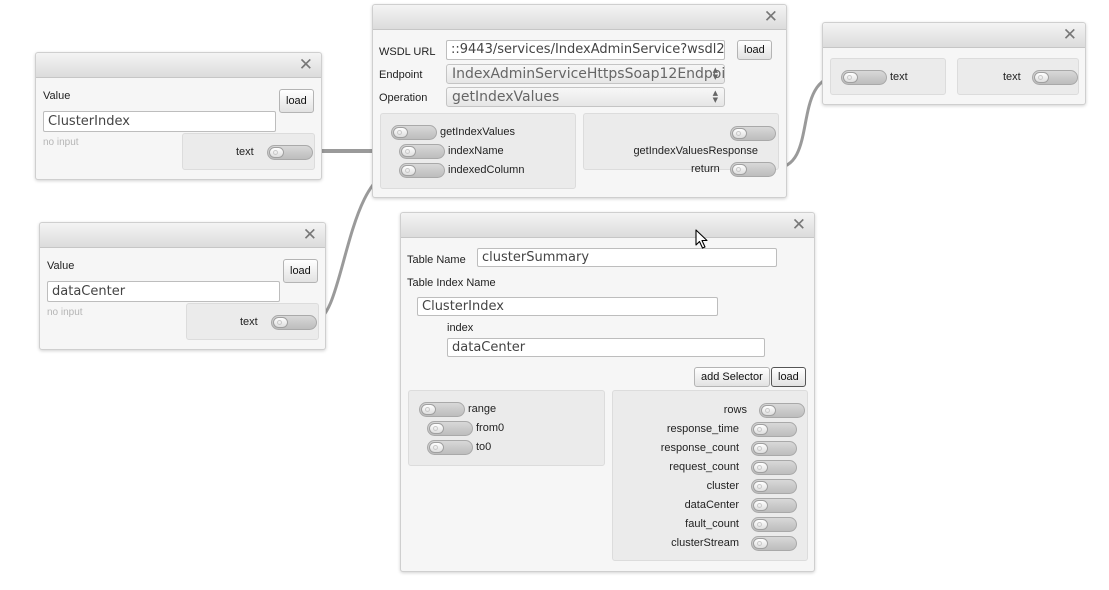  Describe the element at coordinates (732, 377) in the screenshot. I see `add-selector-button: add Selector` at that location.